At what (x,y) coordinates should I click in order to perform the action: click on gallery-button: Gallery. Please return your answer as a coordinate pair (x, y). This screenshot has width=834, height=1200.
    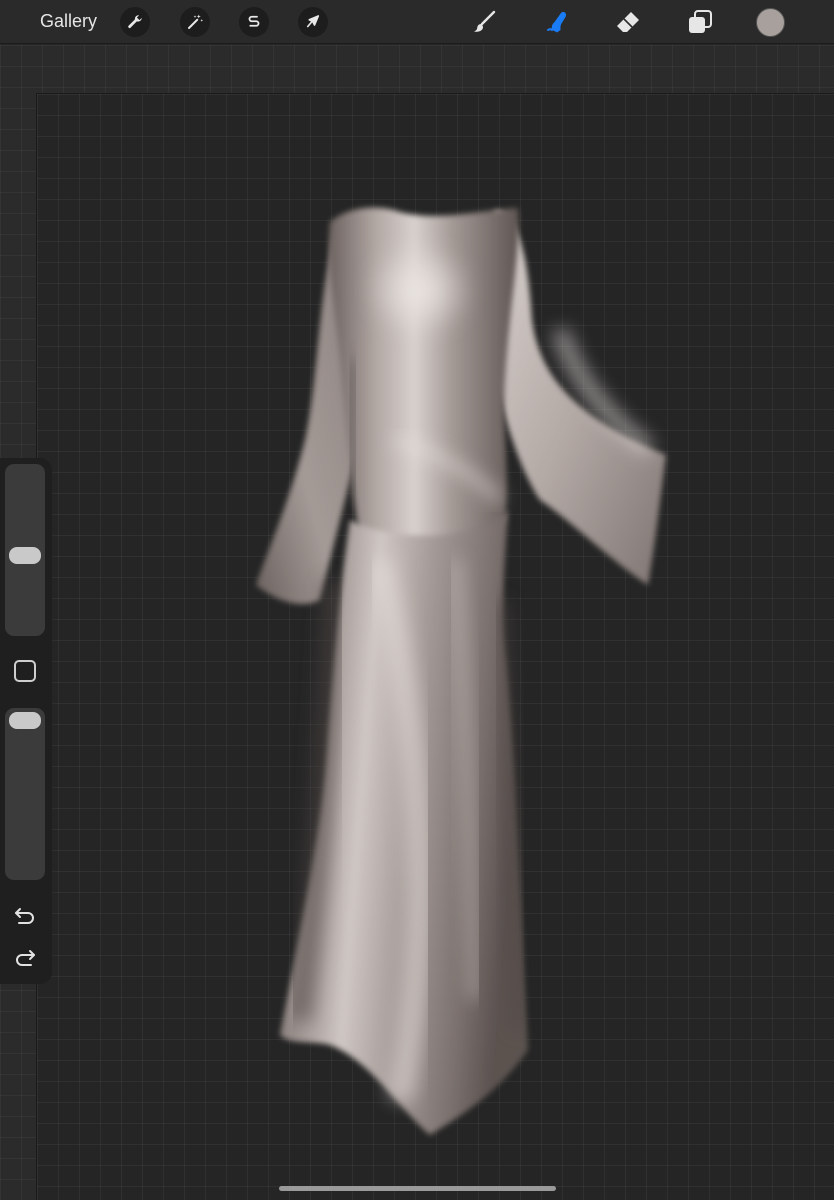
    Looking at the image, I should click on (68, 21).